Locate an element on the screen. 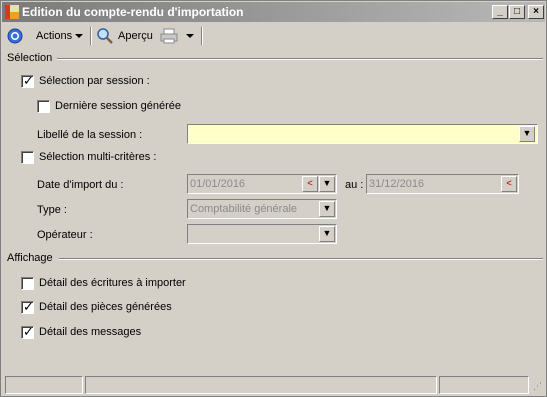  detail-documents-label: Détail des pièces générées is located at coordinates (105, 307).